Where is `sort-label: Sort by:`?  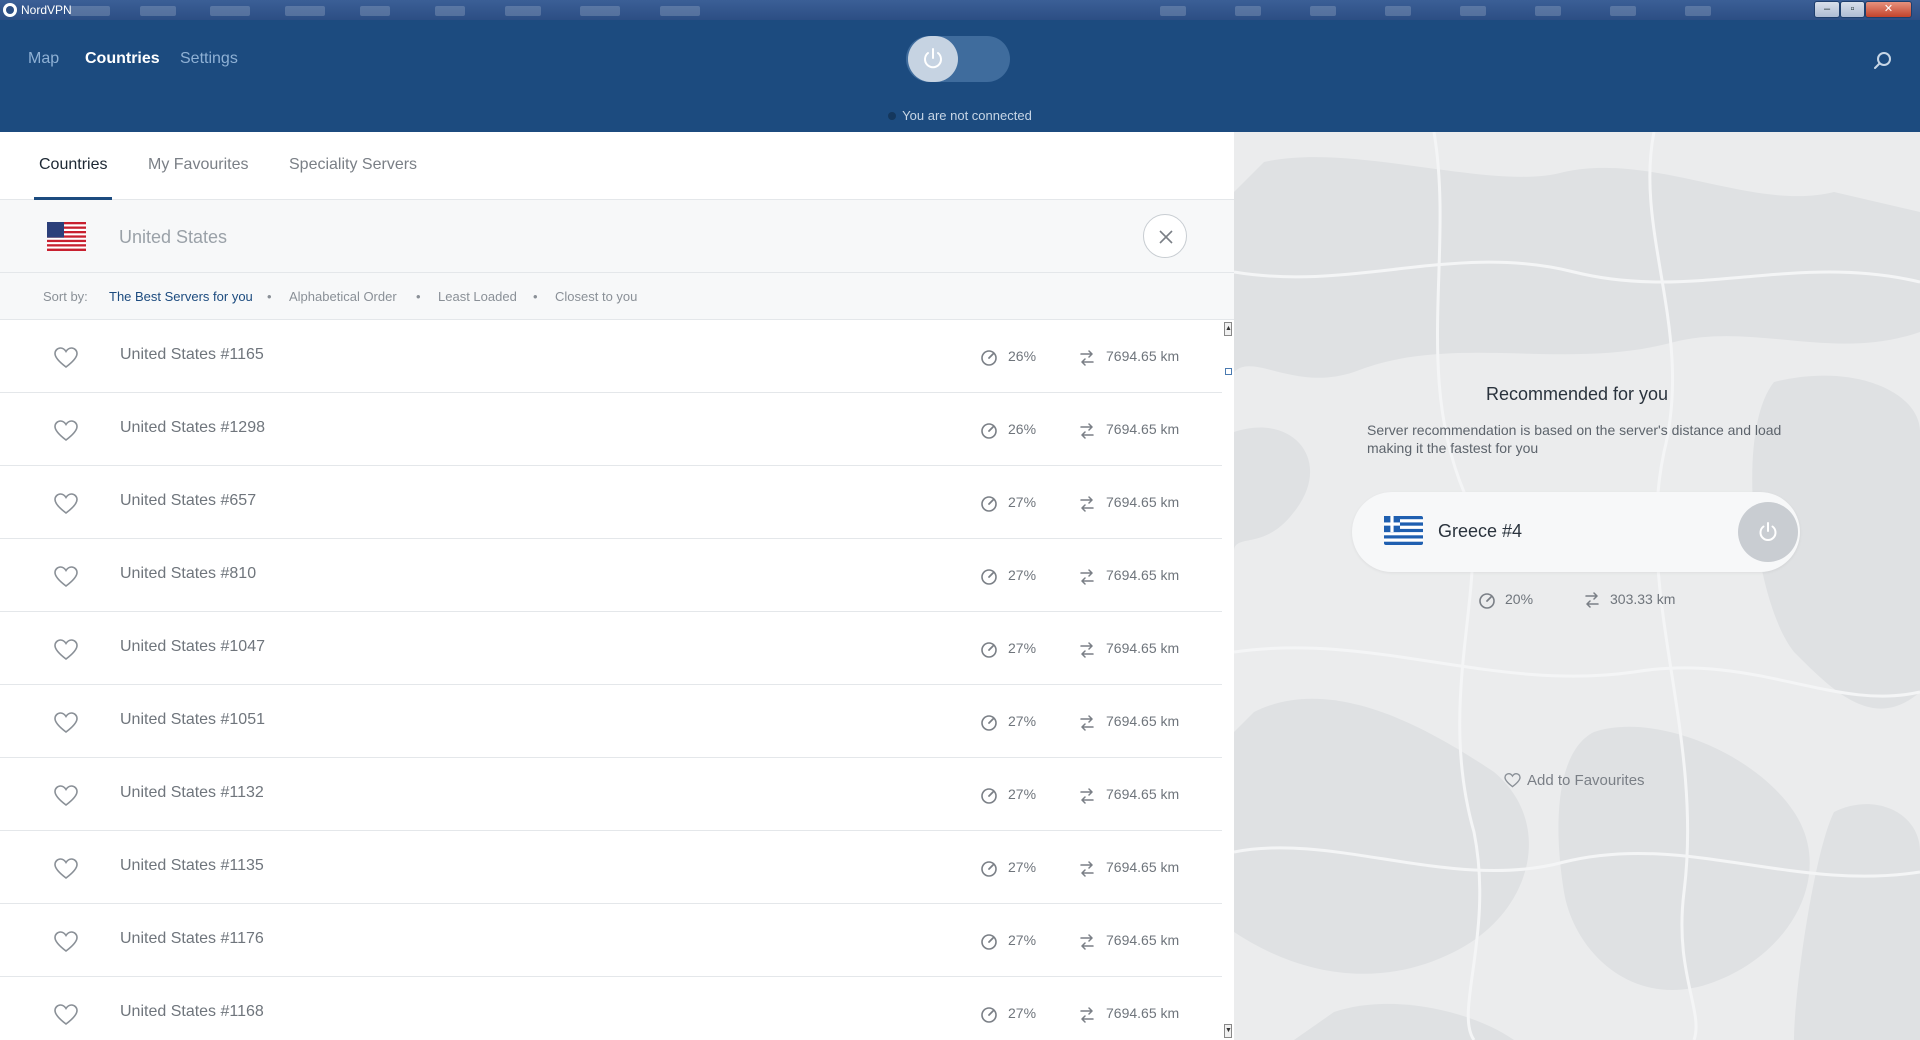
sort-label: Sort by: is located at coordinates (65, 296).